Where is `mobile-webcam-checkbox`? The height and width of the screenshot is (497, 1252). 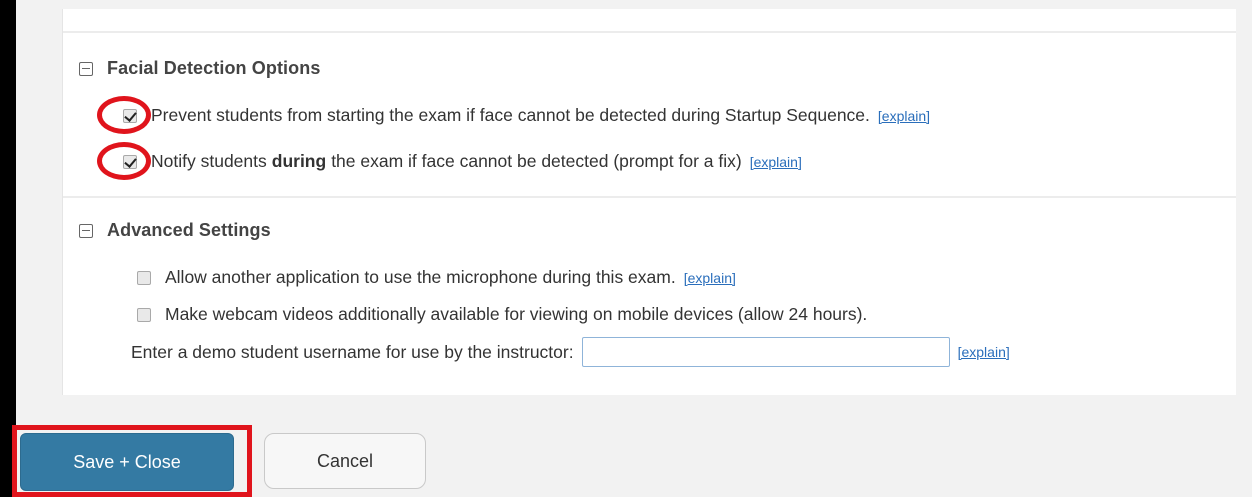 mobile-webcam-checkbox is located at coordinates (144, 314).